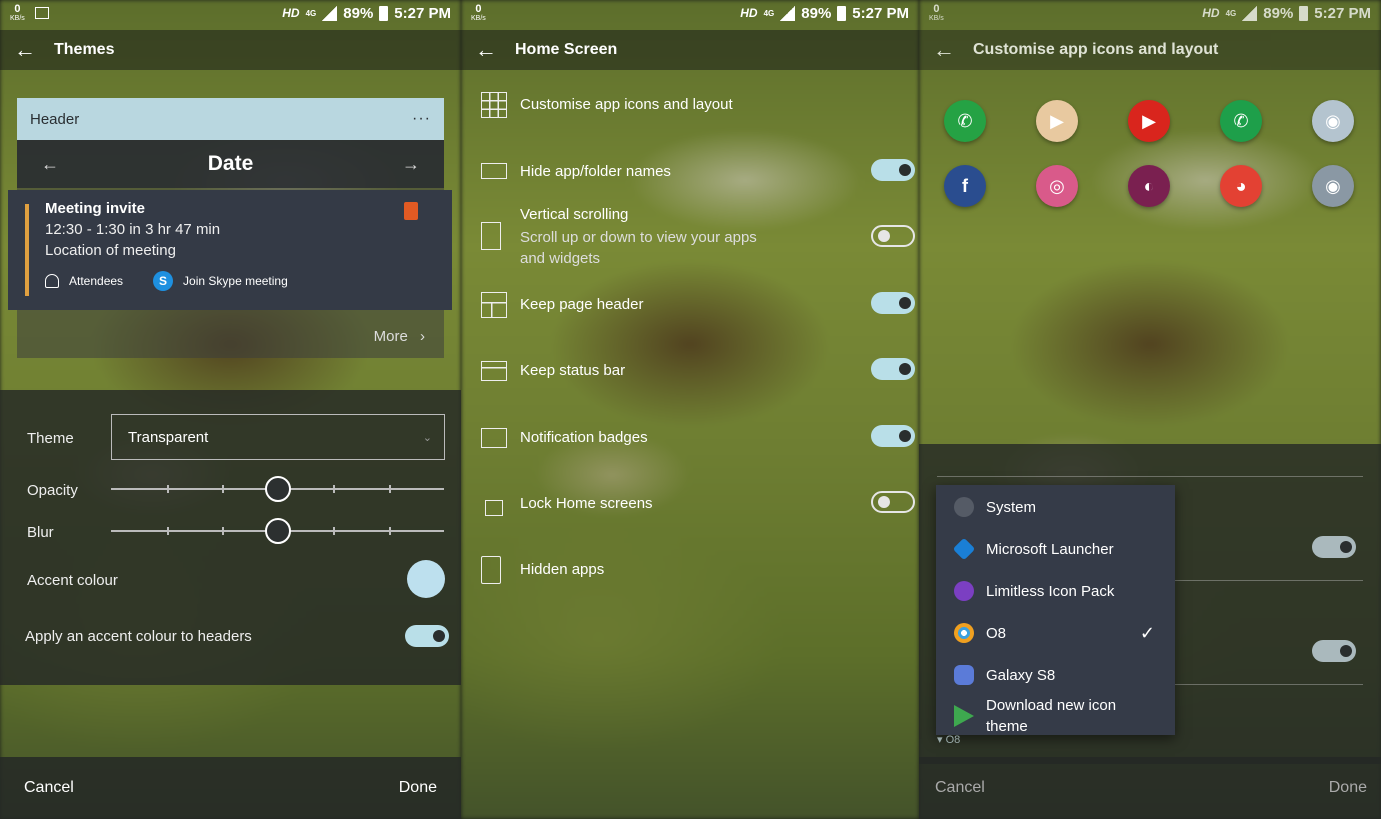  What do you see at coordinates (40, 532) in the screenshot?
I see `blur-label: Blur` at bounding box center [40, 532].